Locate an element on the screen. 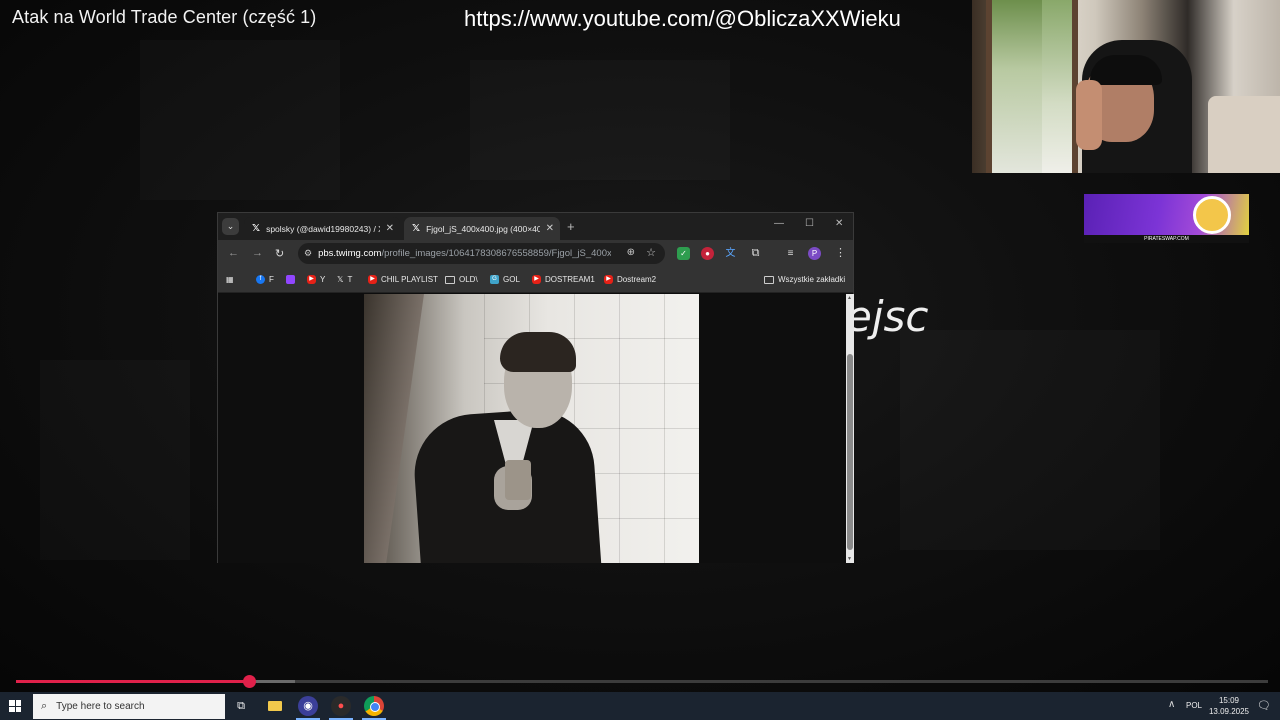 Image resolution: width=1280 pixels, height=720 pixels. bookmark-item: ▶ Y is located at coordinates (316, 279).